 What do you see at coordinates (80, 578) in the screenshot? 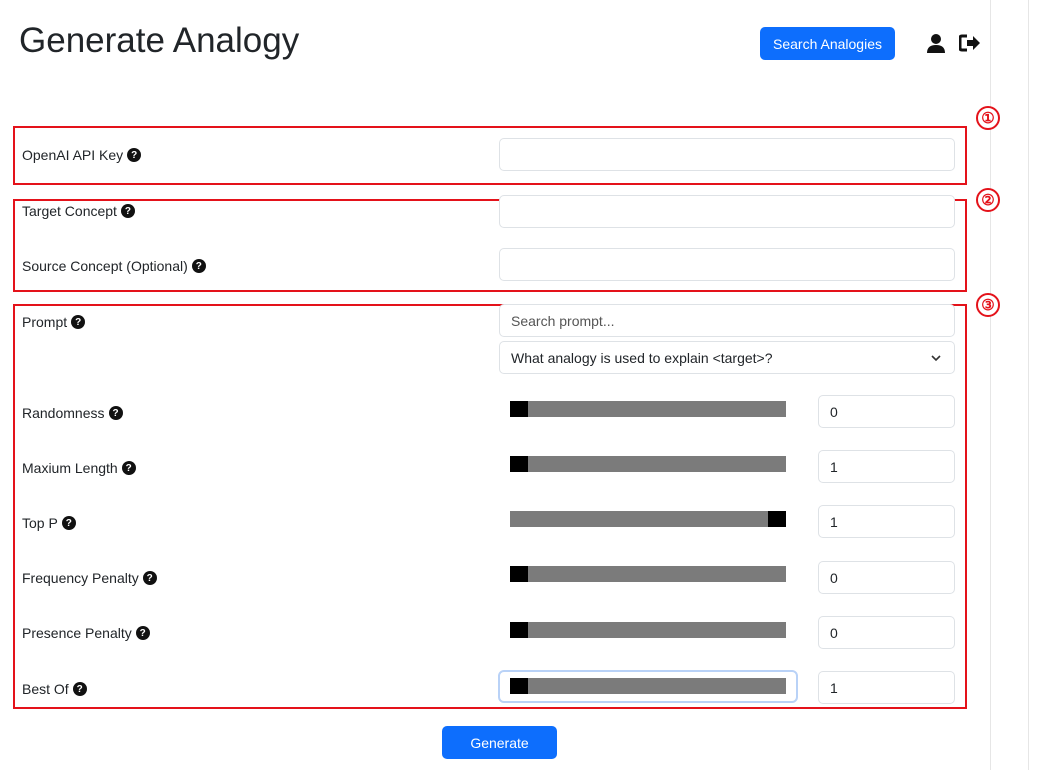
I see `slider-label-text: Frequency Penalty` at bounding box center [80, 578].